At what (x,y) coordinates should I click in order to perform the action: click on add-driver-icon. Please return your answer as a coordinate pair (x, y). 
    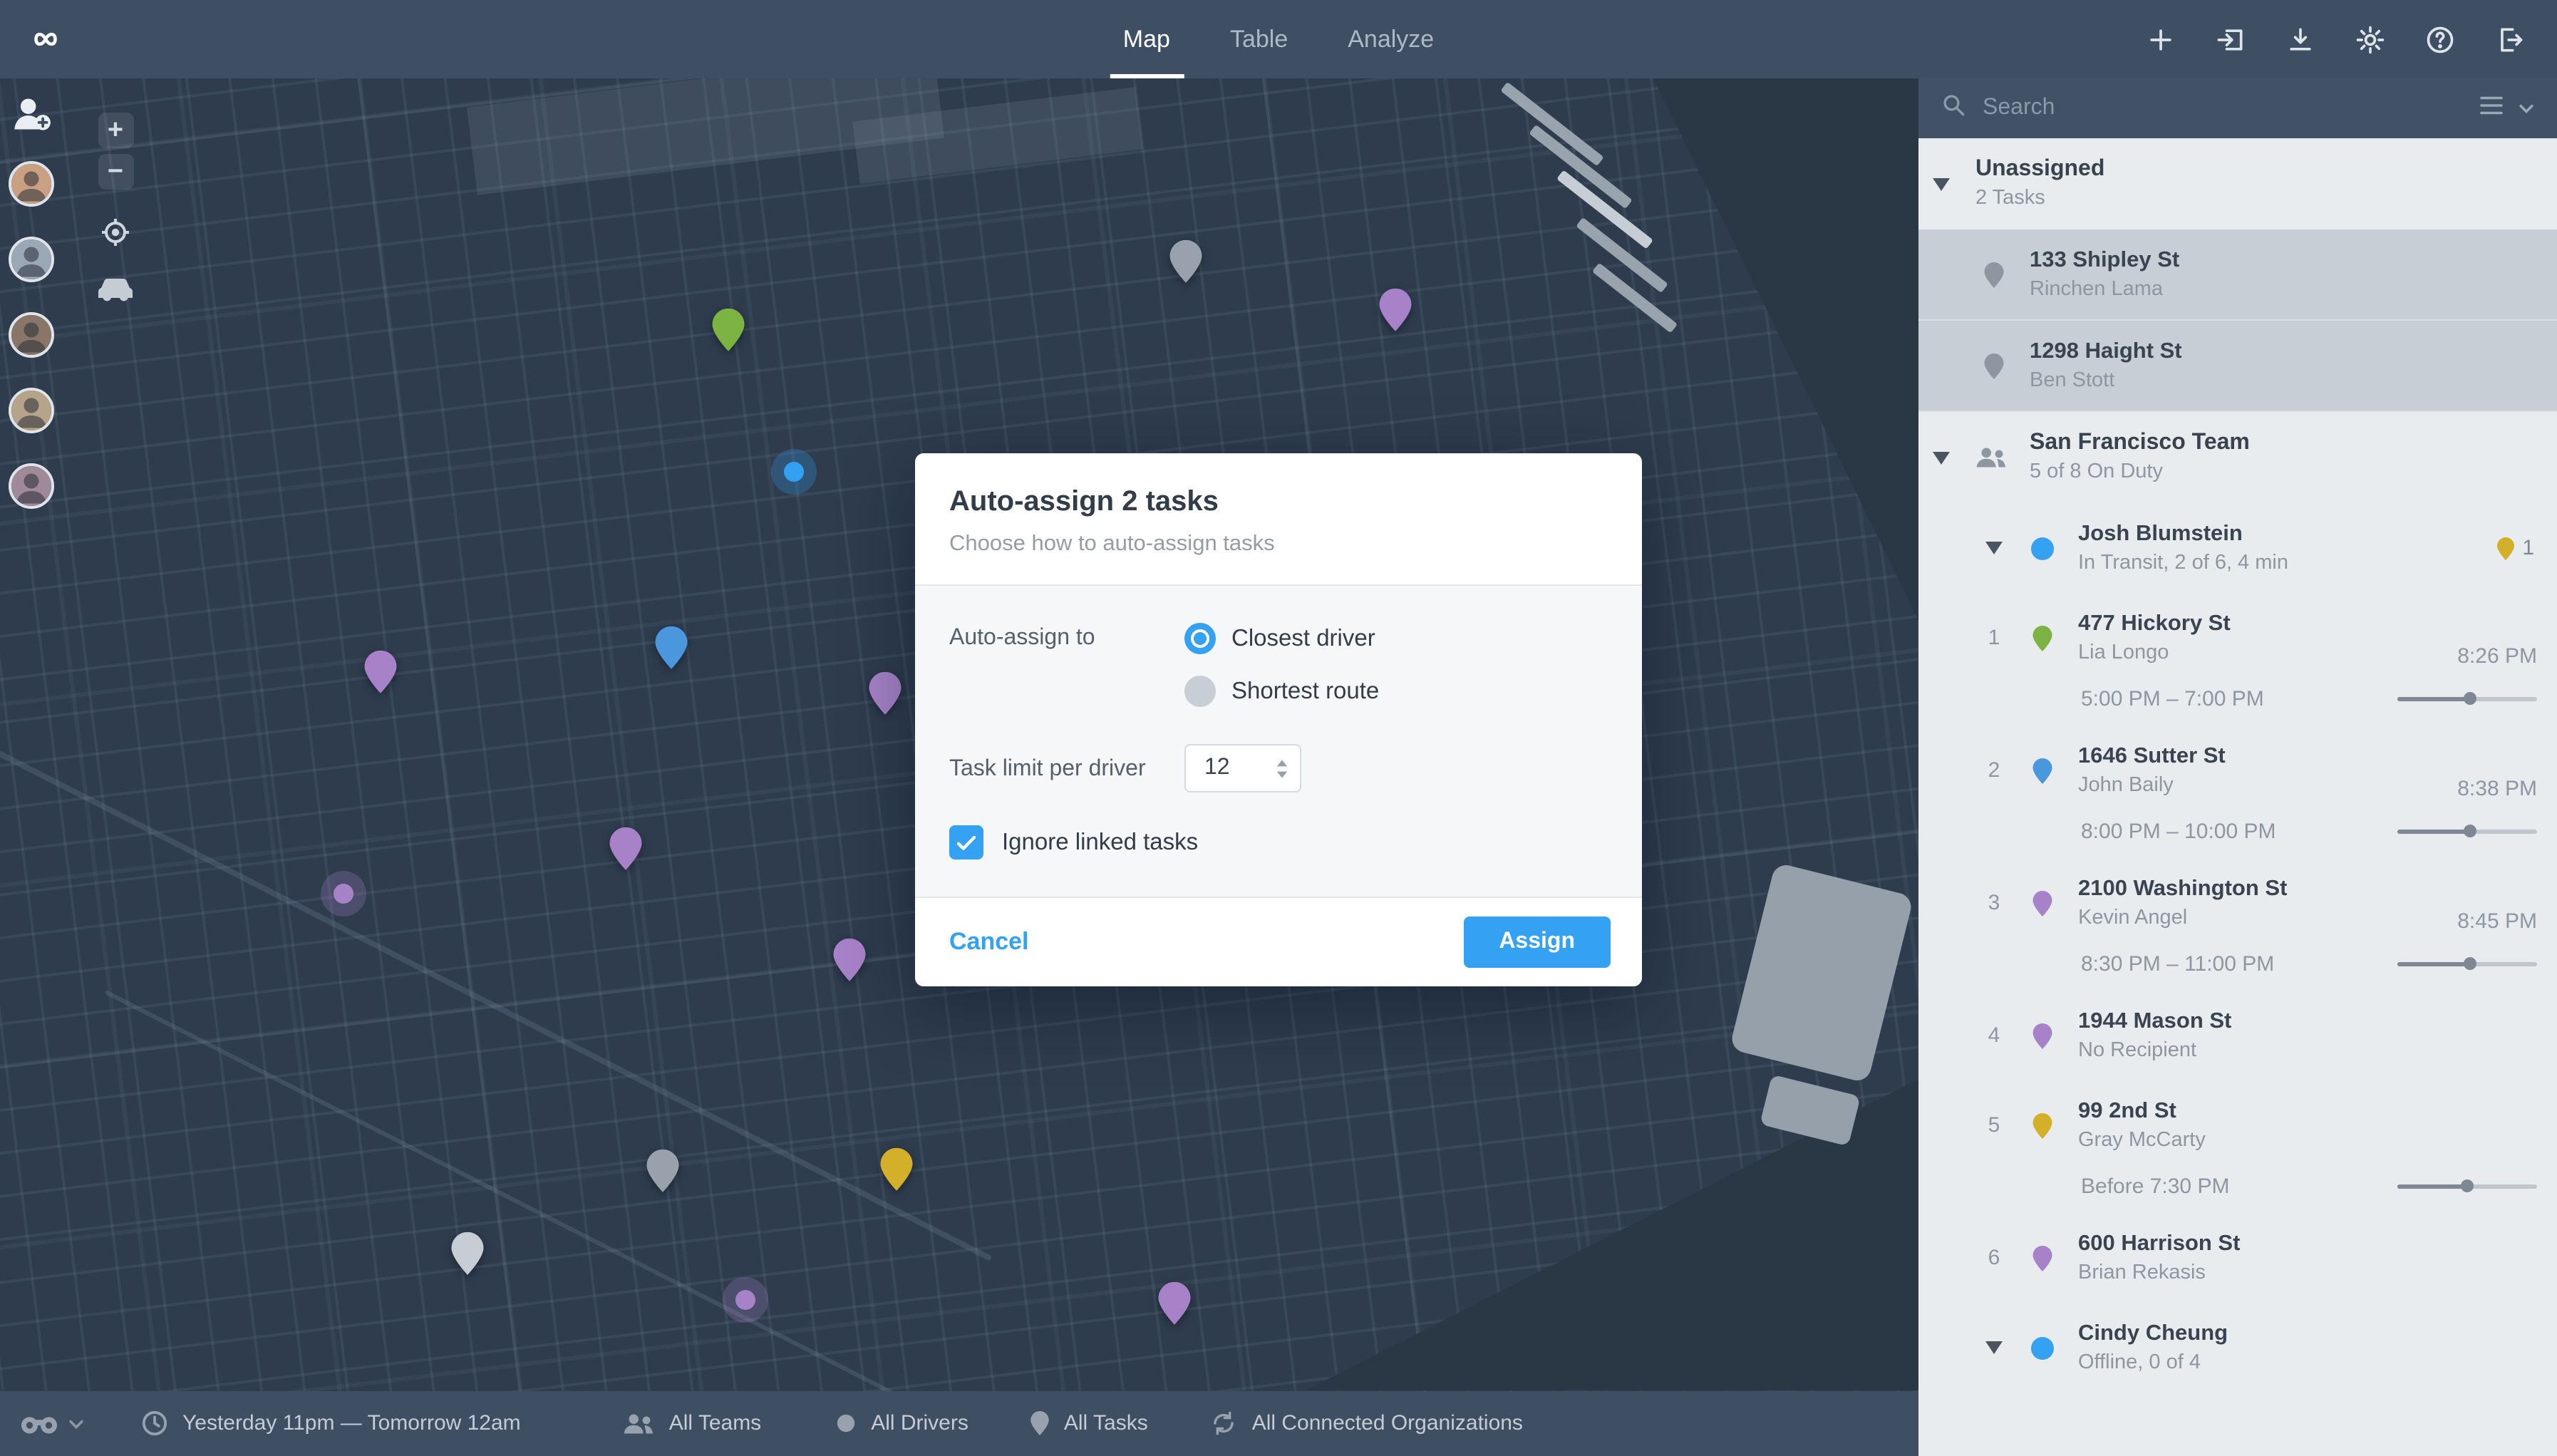
    Looking at the image, I should click on (31, 112).